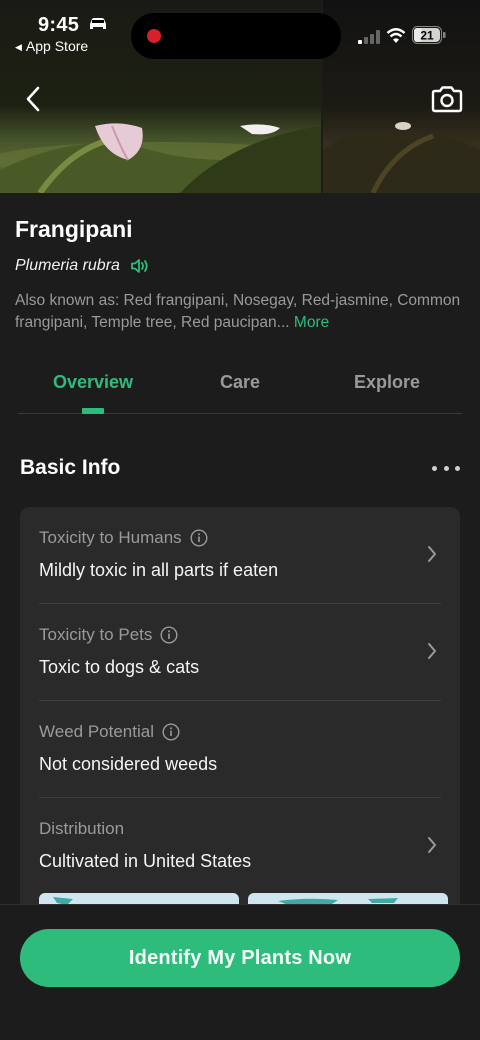 This screenshot has height=1040, width=480. I want to click on info-row-toxicity-pets: Toxicity to Pets Toxic to dogs & cats, so click(240, 652).